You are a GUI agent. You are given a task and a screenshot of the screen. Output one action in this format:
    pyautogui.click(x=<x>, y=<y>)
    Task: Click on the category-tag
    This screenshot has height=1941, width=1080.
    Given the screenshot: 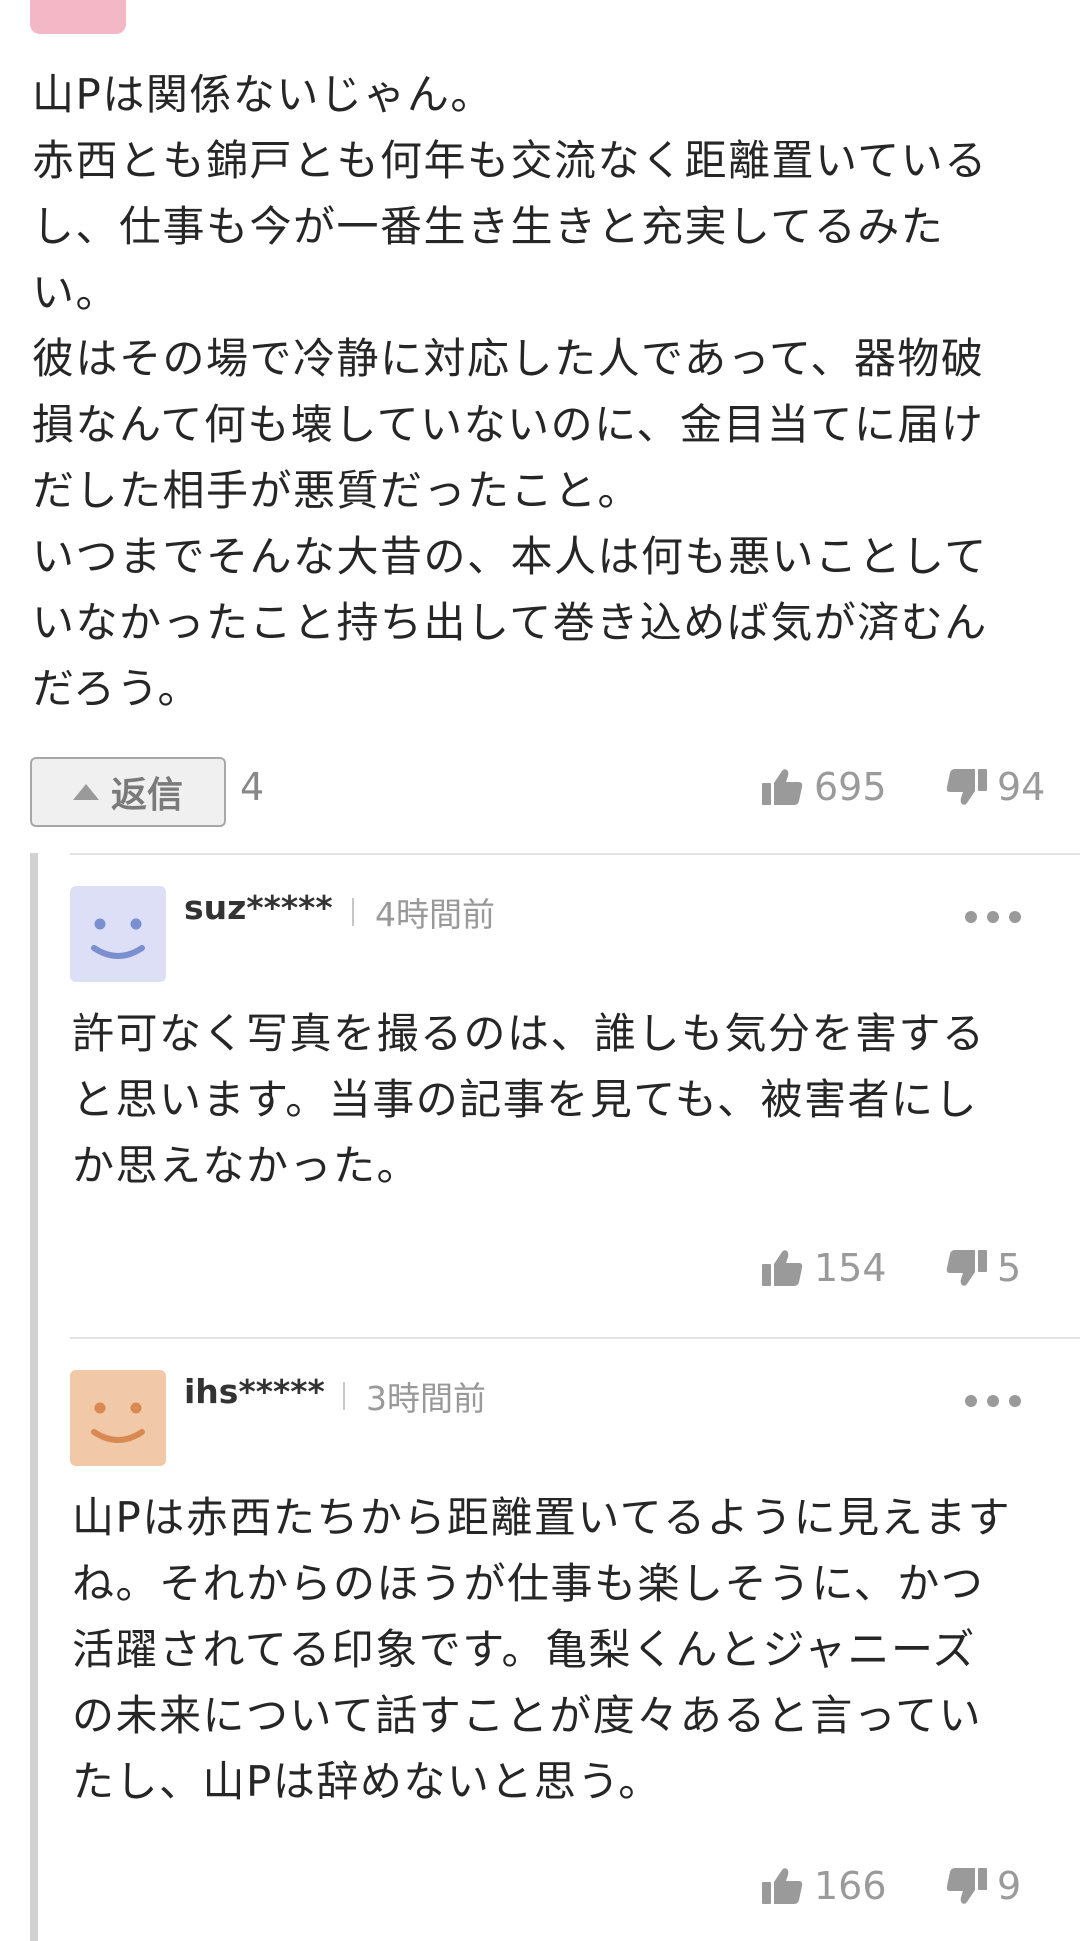 What is the action you would take?
    pyautogui.click(x=78, y=17)
    